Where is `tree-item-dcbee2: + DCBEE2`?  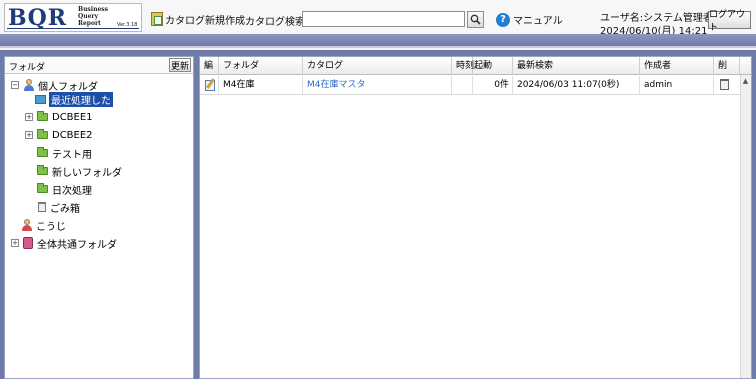 tree-item-dcbee2: + DCBEE2 is located at coordinates (59, 135).